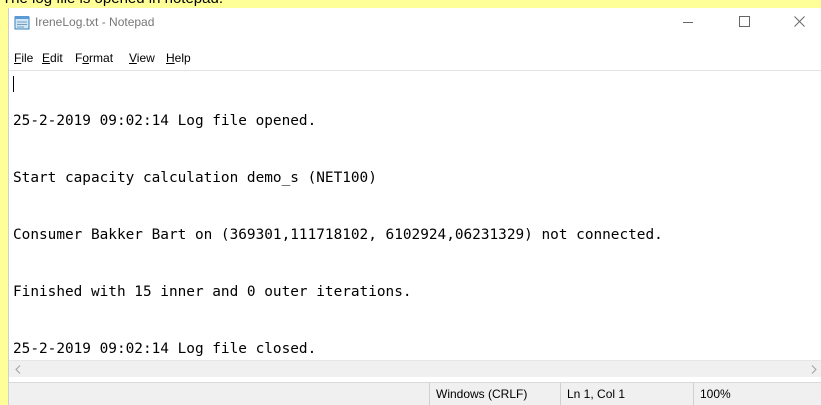 The height and width of the screenshot is (405, 821). I want to click on minimize-button, so click(688, 23).